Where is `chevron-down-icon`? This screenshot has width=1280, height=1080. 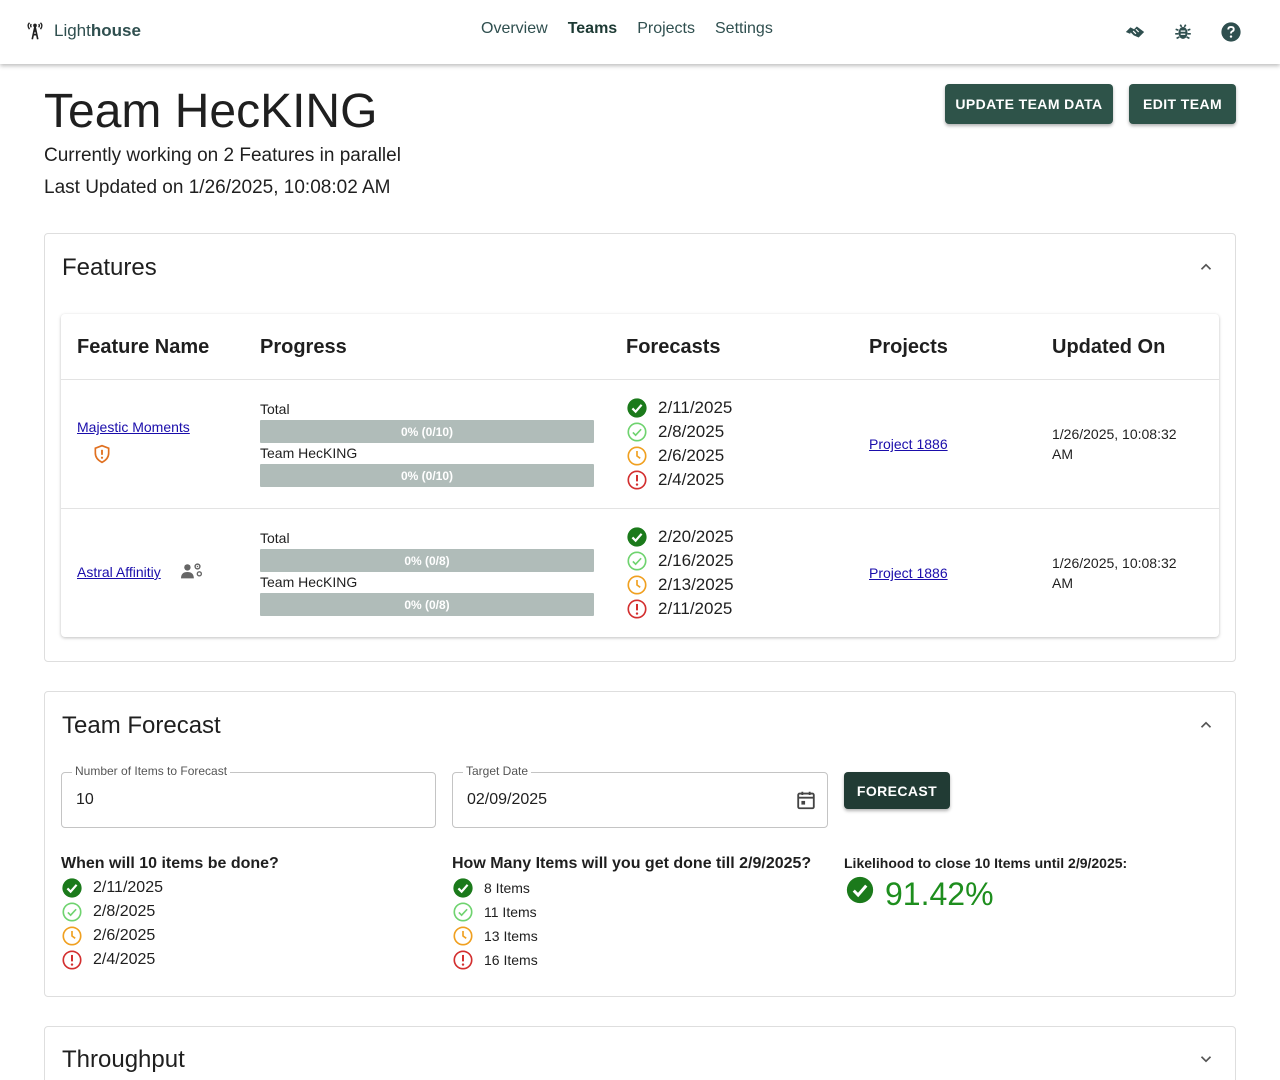 chevron-down-icon is located at coordinates (1206, 1059).